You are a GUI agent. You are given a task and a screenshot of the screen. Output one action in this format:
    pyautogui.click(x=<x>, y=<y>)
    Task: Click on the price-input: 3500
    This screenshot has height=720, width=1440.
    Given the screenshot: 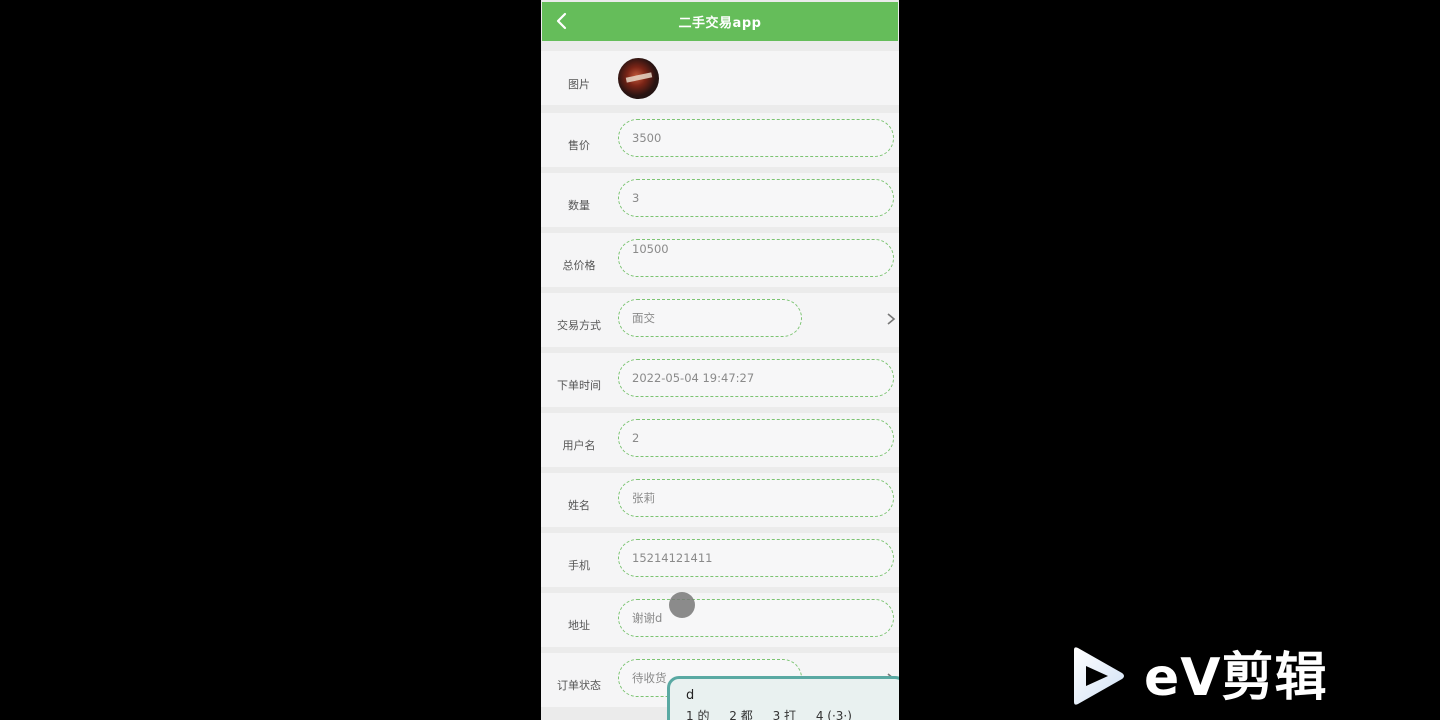 What is the action you would take?
    pyautogui.click(x=756, y=138)
    